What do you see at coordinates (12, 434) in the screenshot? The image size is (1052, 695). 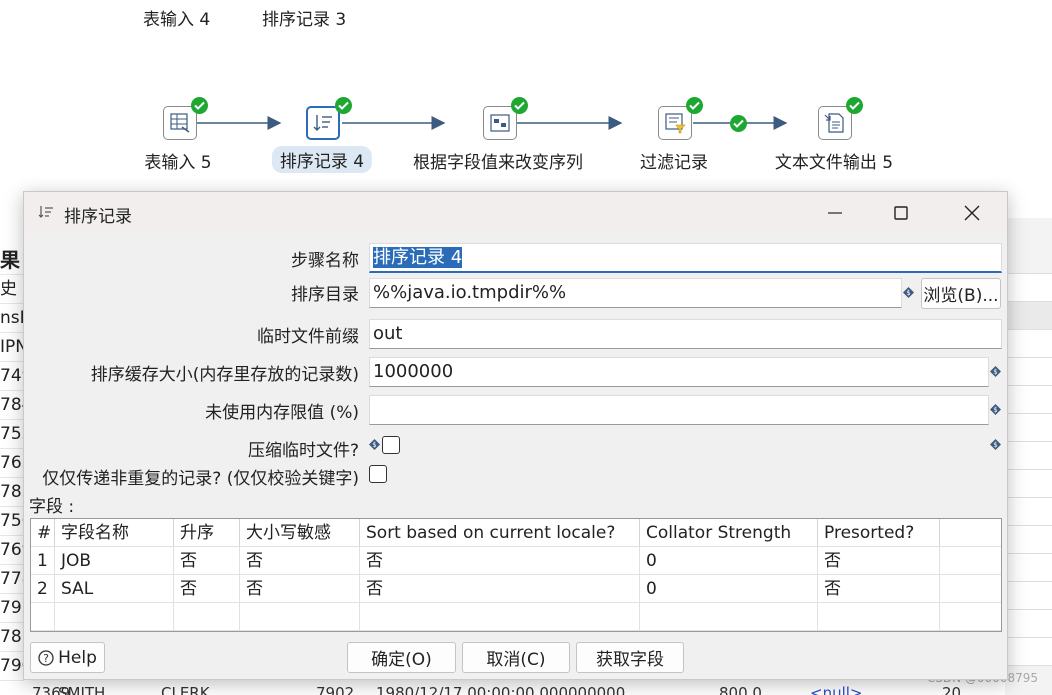 I see `results-cell: 752` at bounding box center [12, 434].